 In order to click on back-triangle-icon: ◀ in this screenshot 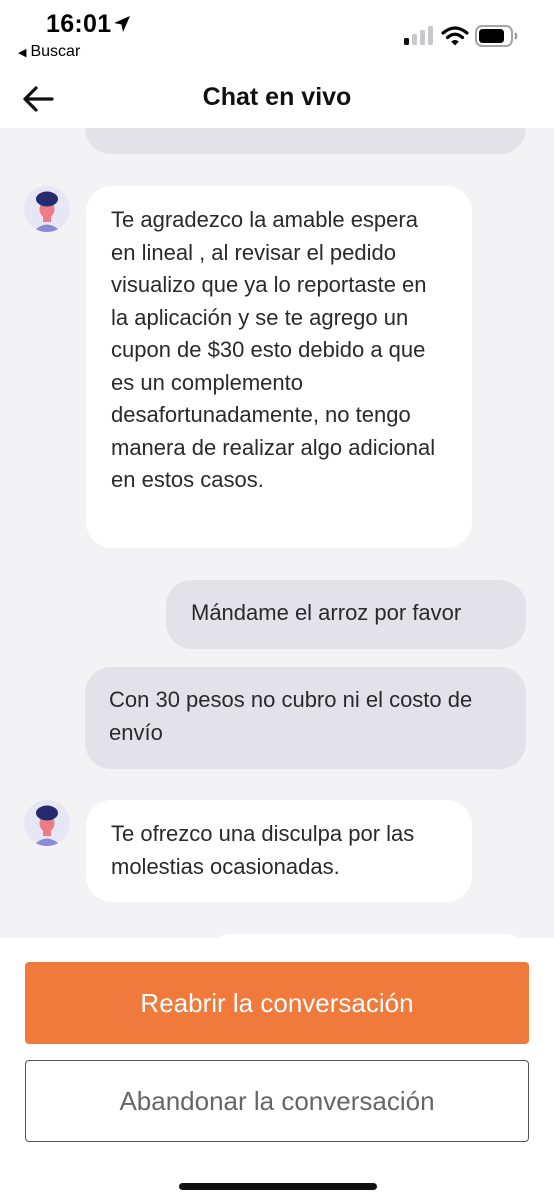, I will do `click(22, 52)`.